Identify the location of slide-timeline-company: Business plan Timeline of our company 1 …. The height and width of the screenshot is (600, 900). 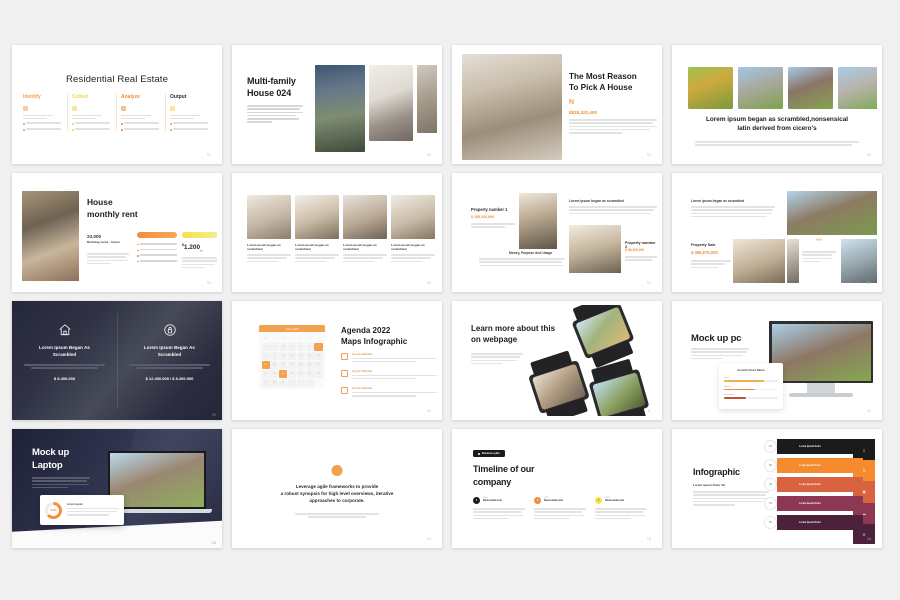
(557, 488).